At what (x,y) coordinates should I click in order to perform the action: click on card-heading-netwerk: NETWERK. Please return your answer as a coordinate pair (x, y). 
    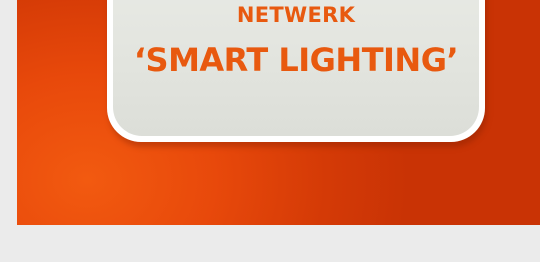
    Looking at the image, I should click on (296, 15).